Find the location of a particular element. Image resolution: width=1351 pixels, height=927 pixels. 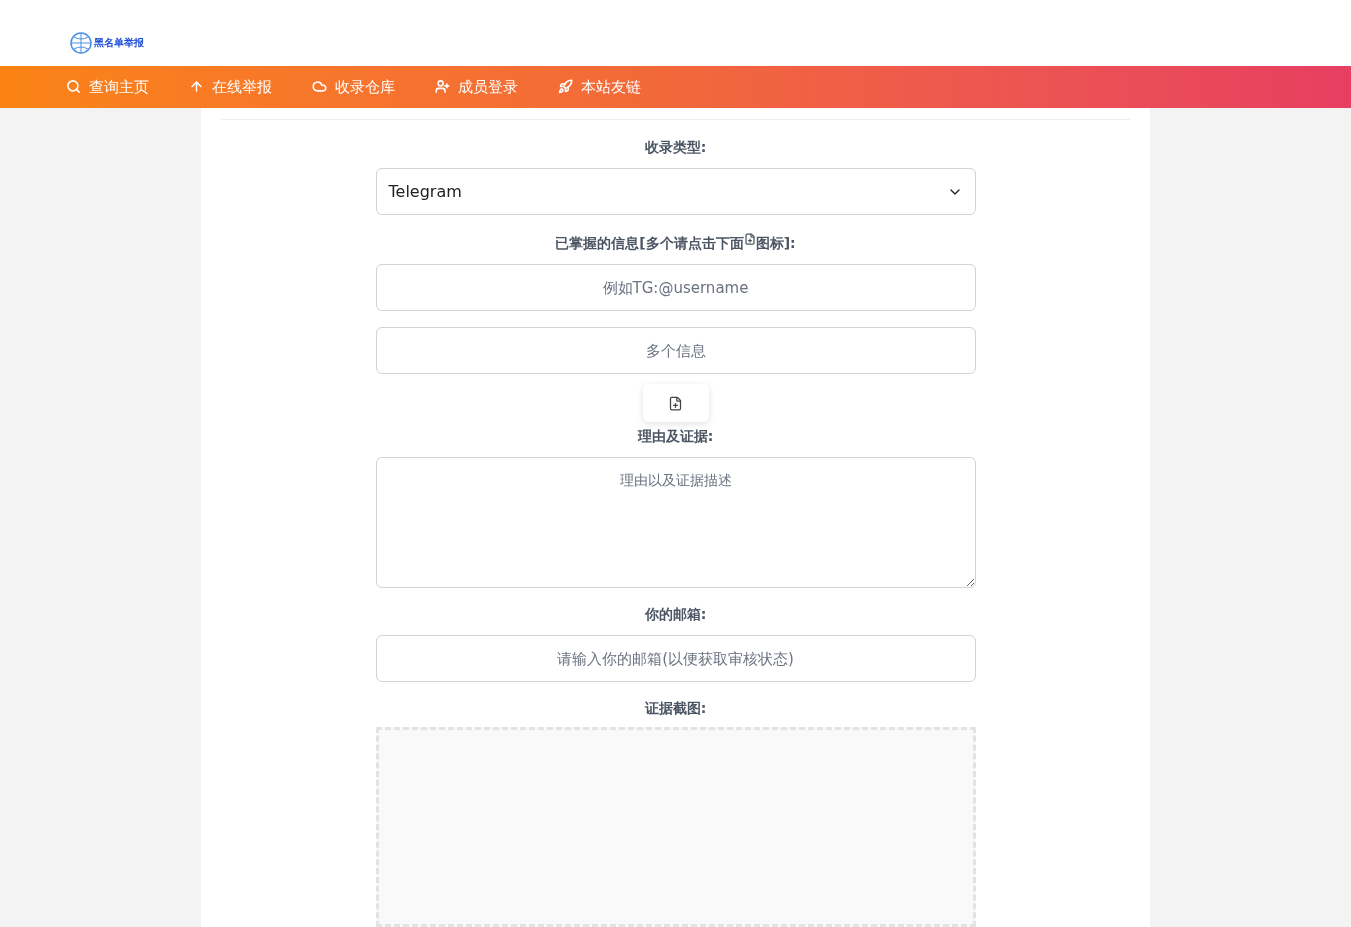

search-icon is located at coordinates (73, 87).